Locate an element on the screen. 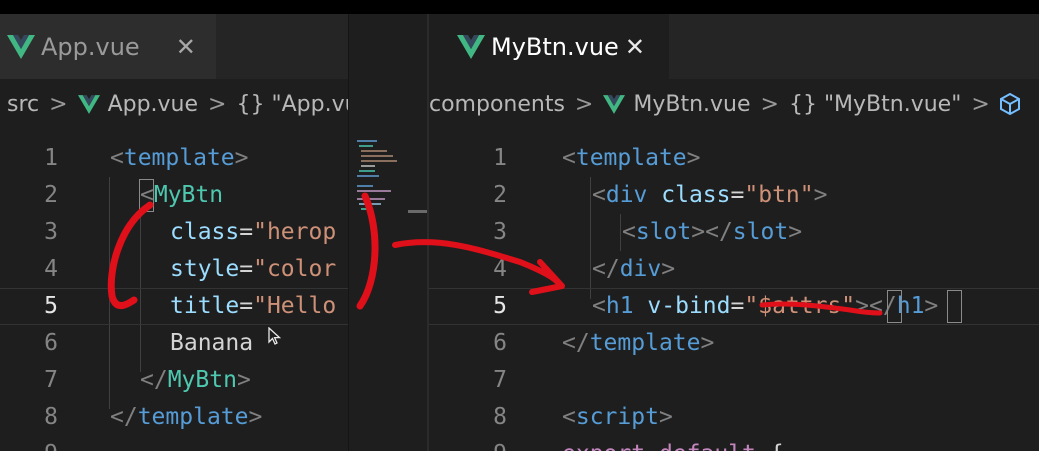  code-line: 6 </template> is located at coordinates (734, 343).